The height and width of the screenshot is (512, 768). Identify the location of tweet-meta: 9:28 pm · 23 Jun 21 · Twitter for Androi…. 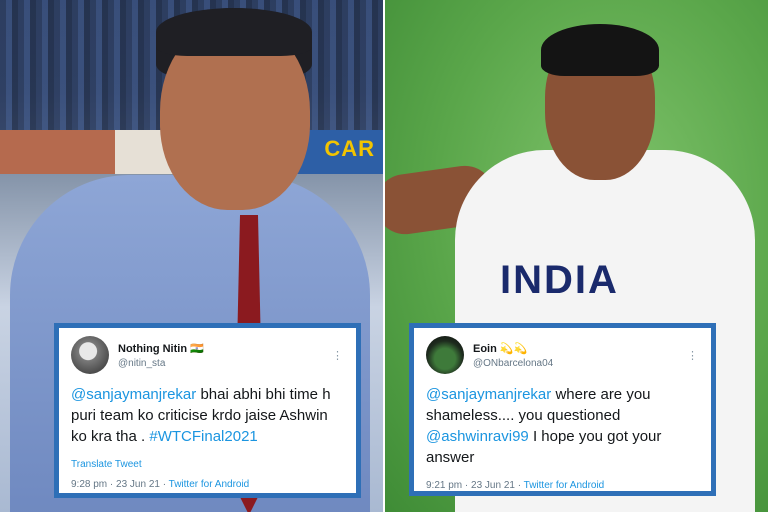
(207, 484).